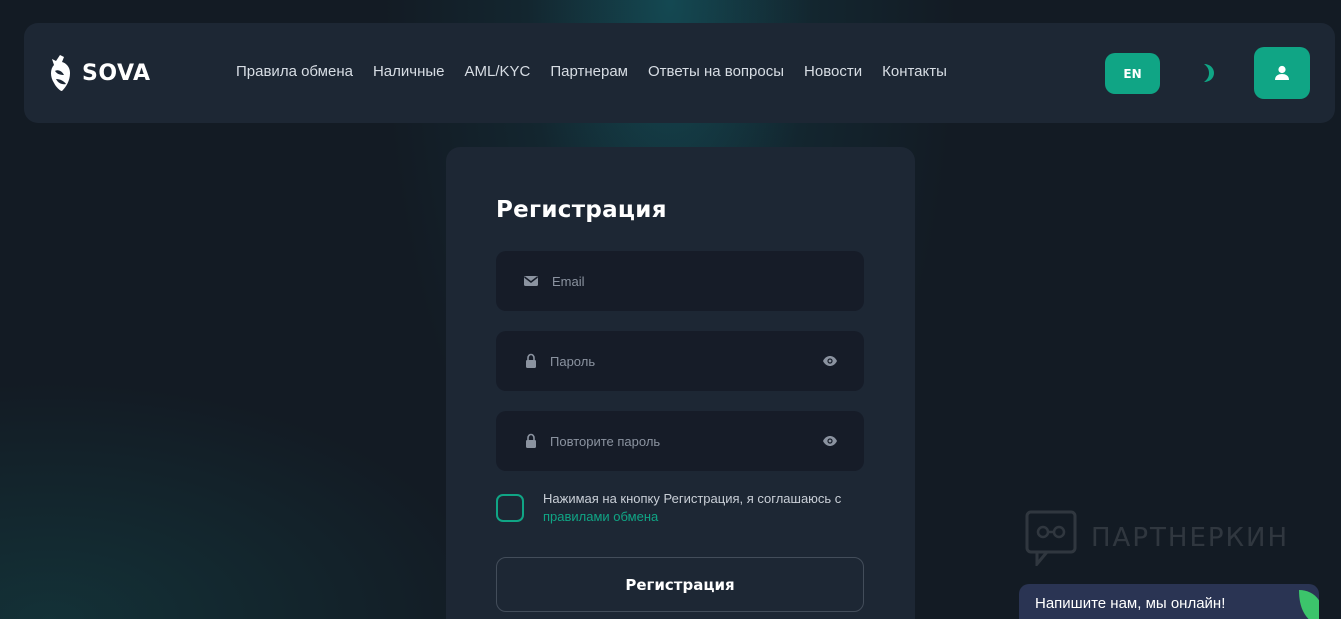  I want to click on logo: SOVA, so click(99, 73).